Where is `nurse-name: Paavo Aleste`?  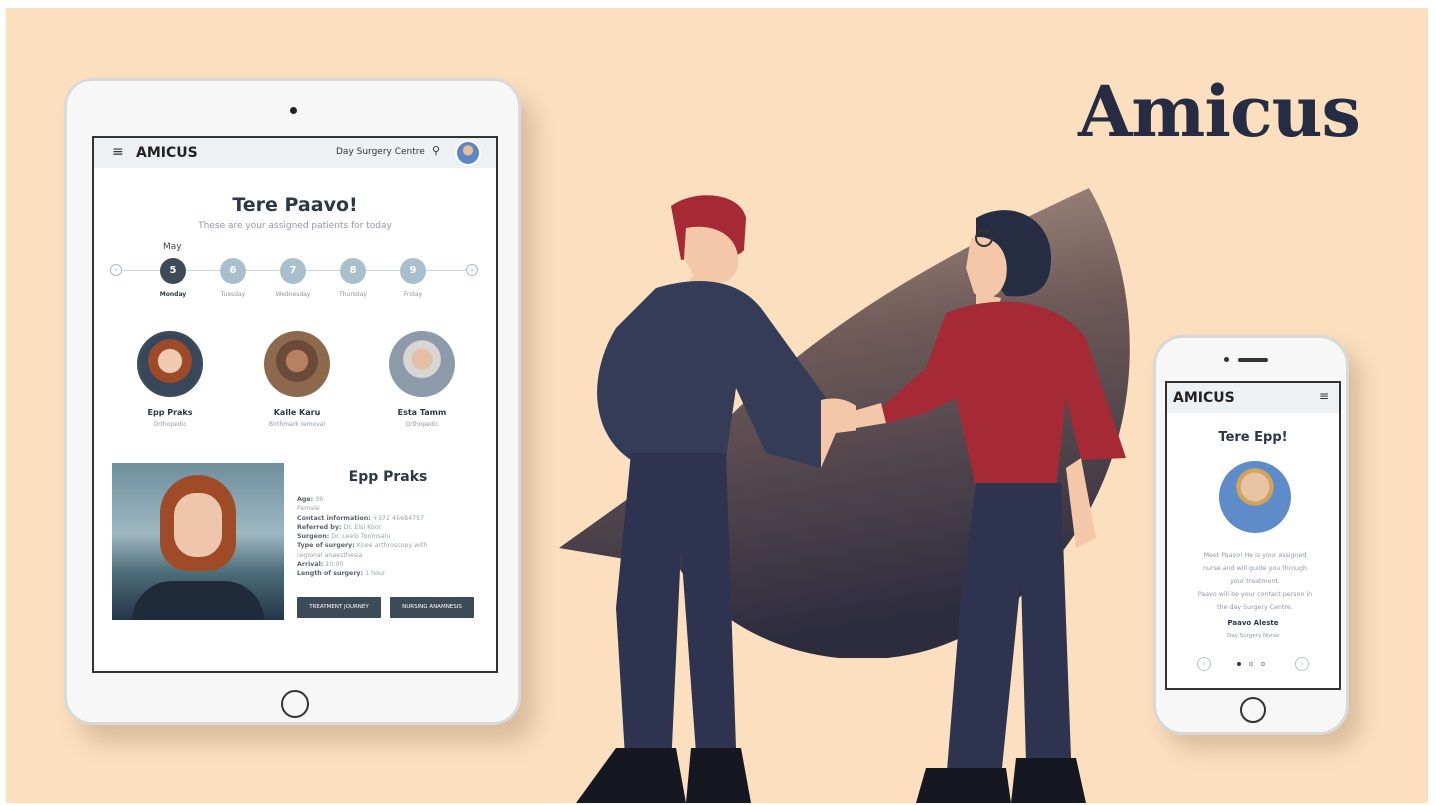 nurse-name: Paavo Aleste is located at coordinates (1253, 623).